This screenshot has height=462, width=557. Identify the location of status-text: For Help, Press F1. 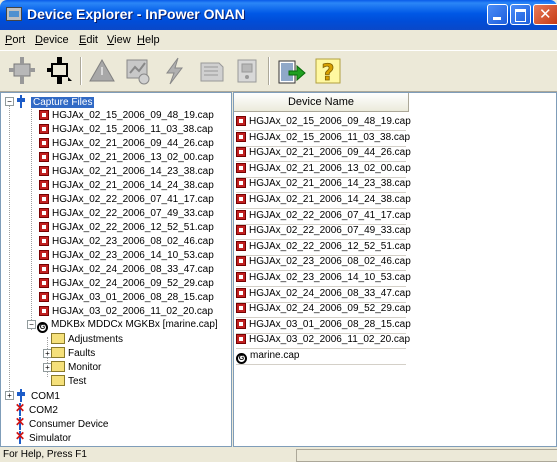
(45, 454).